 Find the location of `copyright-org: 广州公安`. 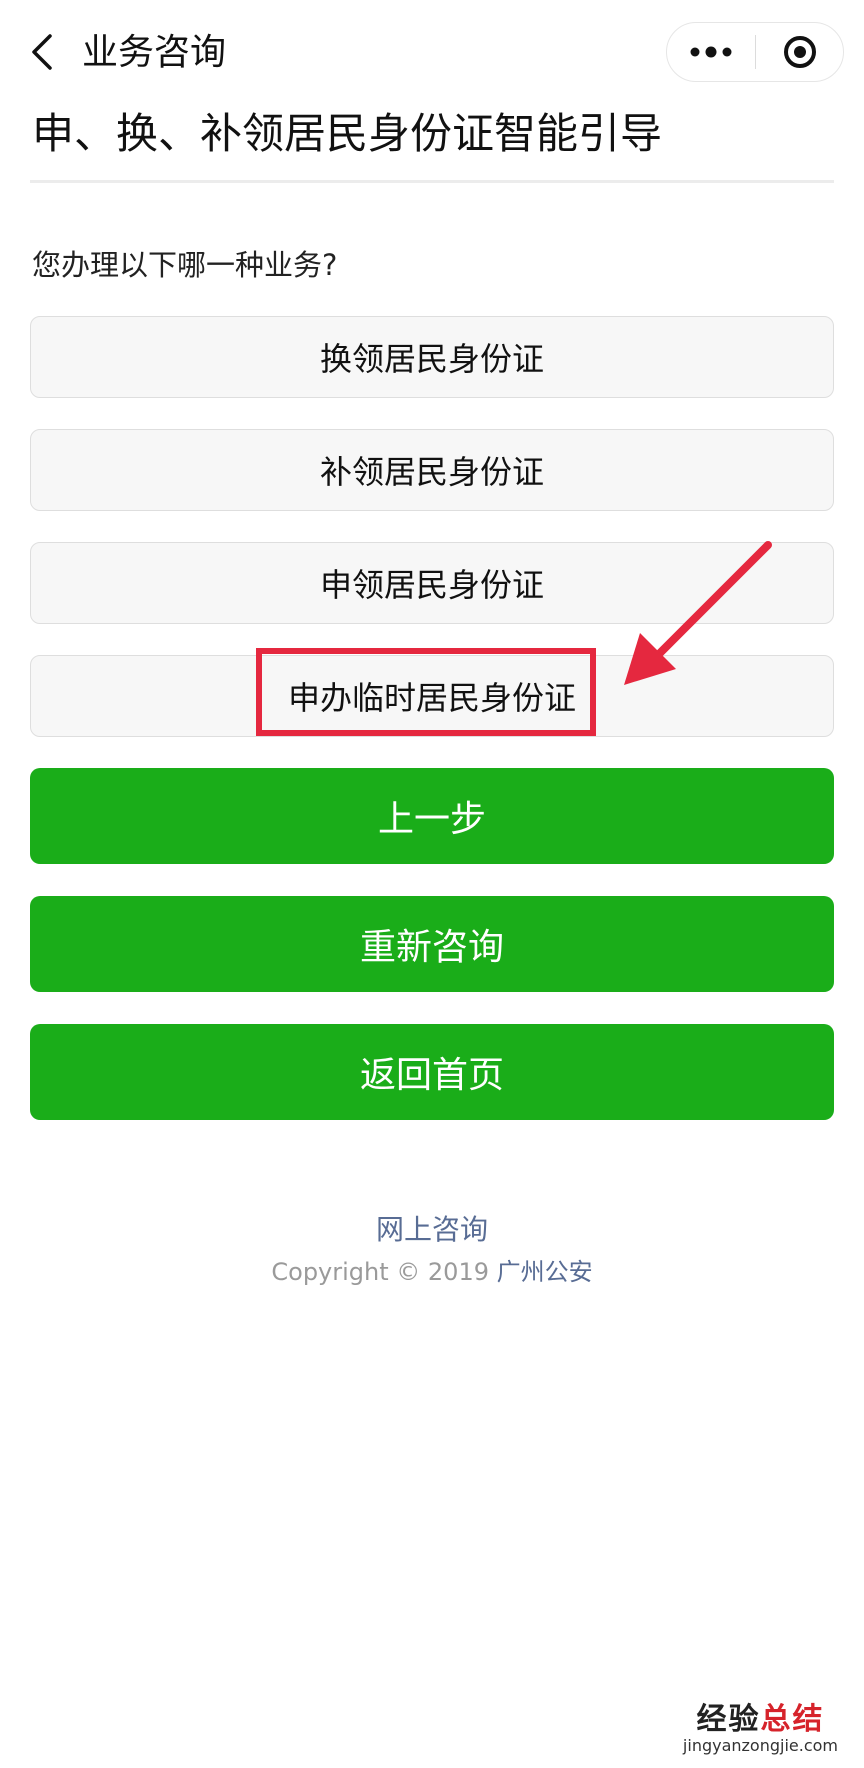

copyright-org: 广州公安 is located at coordinates (544, 1272).